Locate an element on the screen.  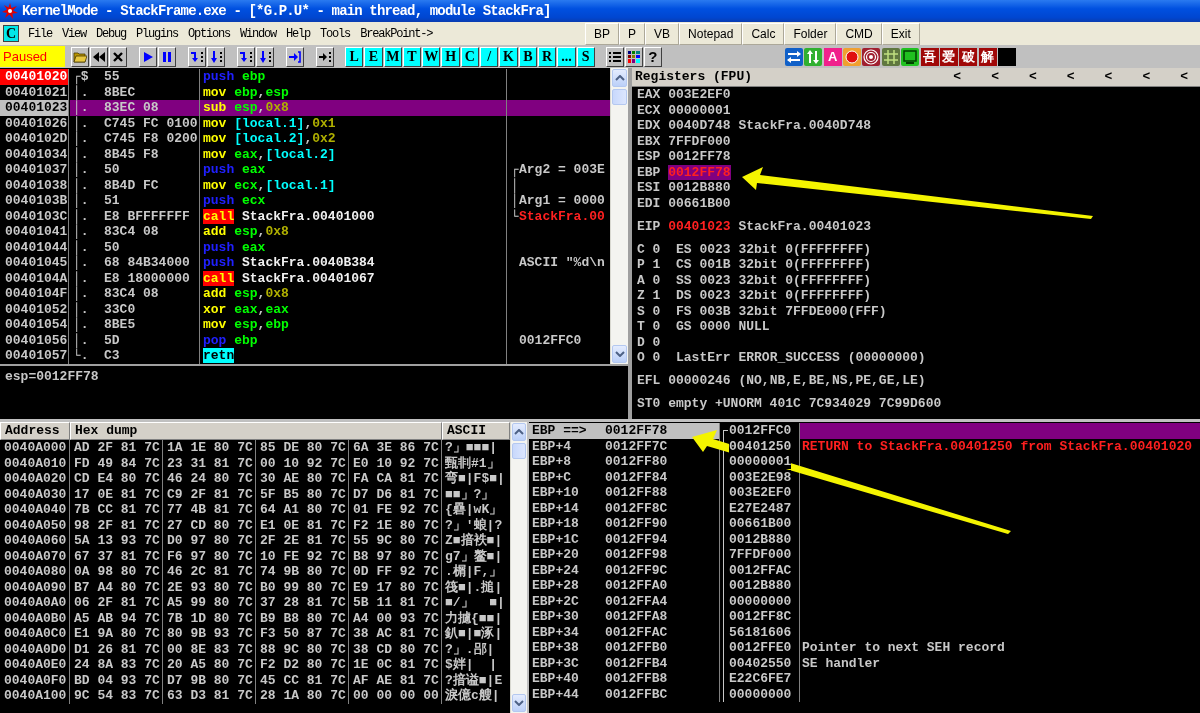
stack-offset: EBP+8 is located at coordinates (551, 462).